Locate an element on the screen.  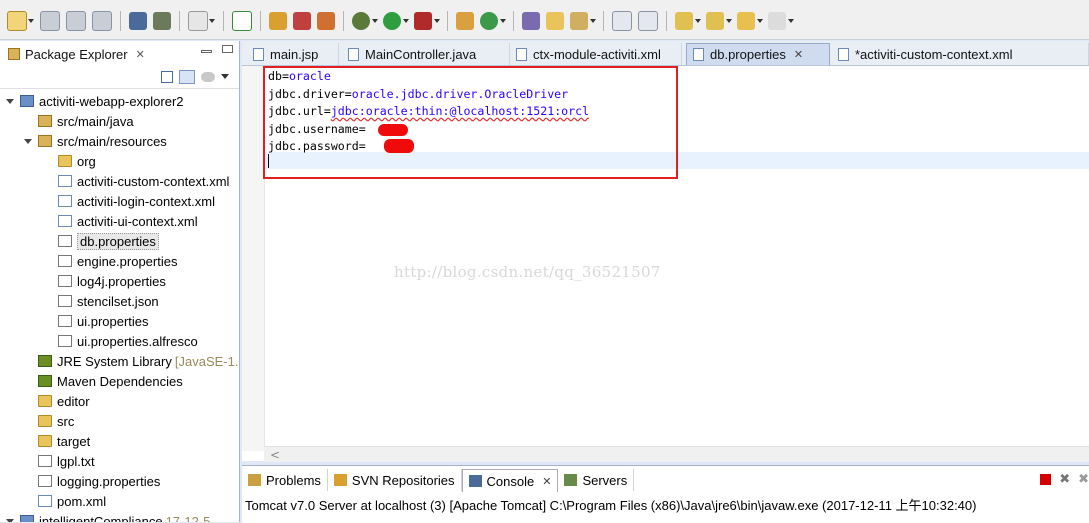
tree-item: ui.properties is located at coordinates (103, 321).